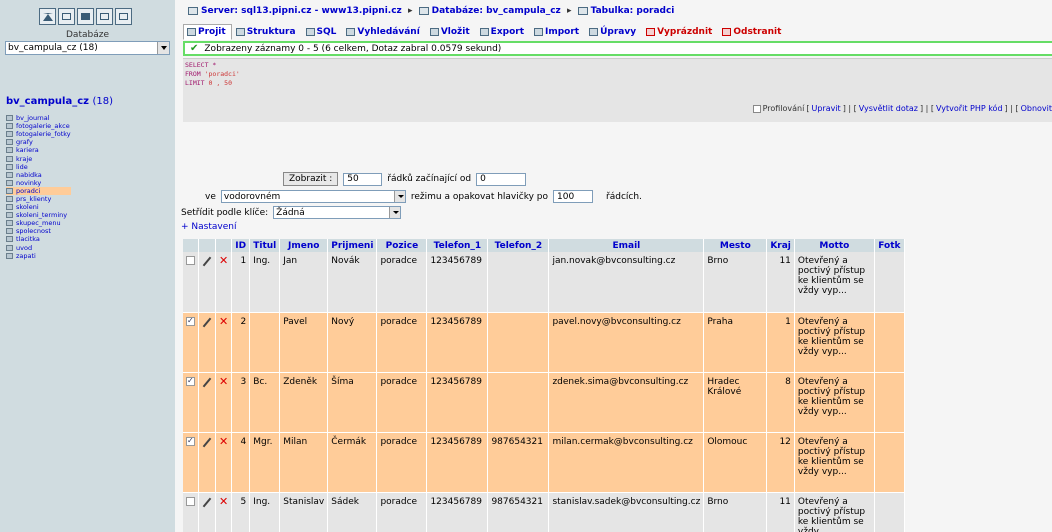  What do you see at coordinates (38, 175) in the screenshot?
I see `sidebar-table-item: nabidka` at bounding box center [38, 175].